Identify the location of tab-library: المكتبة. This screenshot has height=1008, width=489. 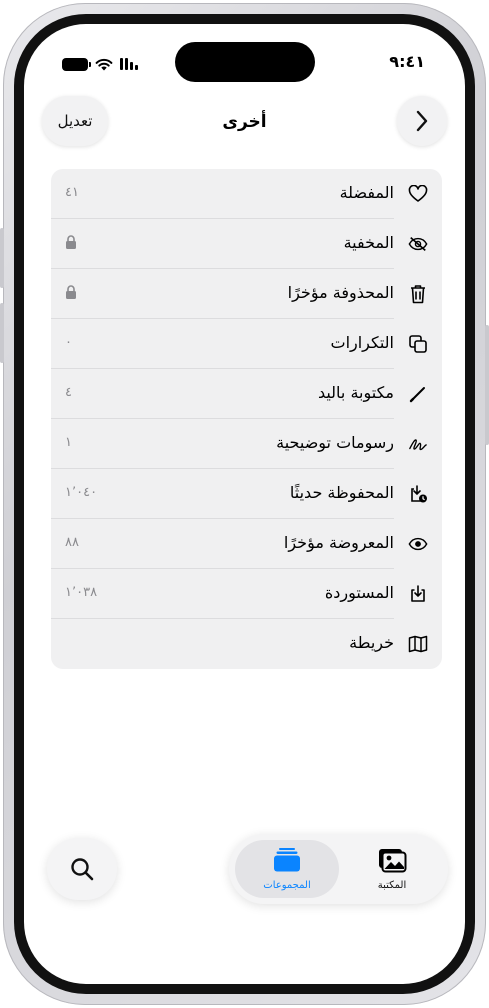
(392, 869).